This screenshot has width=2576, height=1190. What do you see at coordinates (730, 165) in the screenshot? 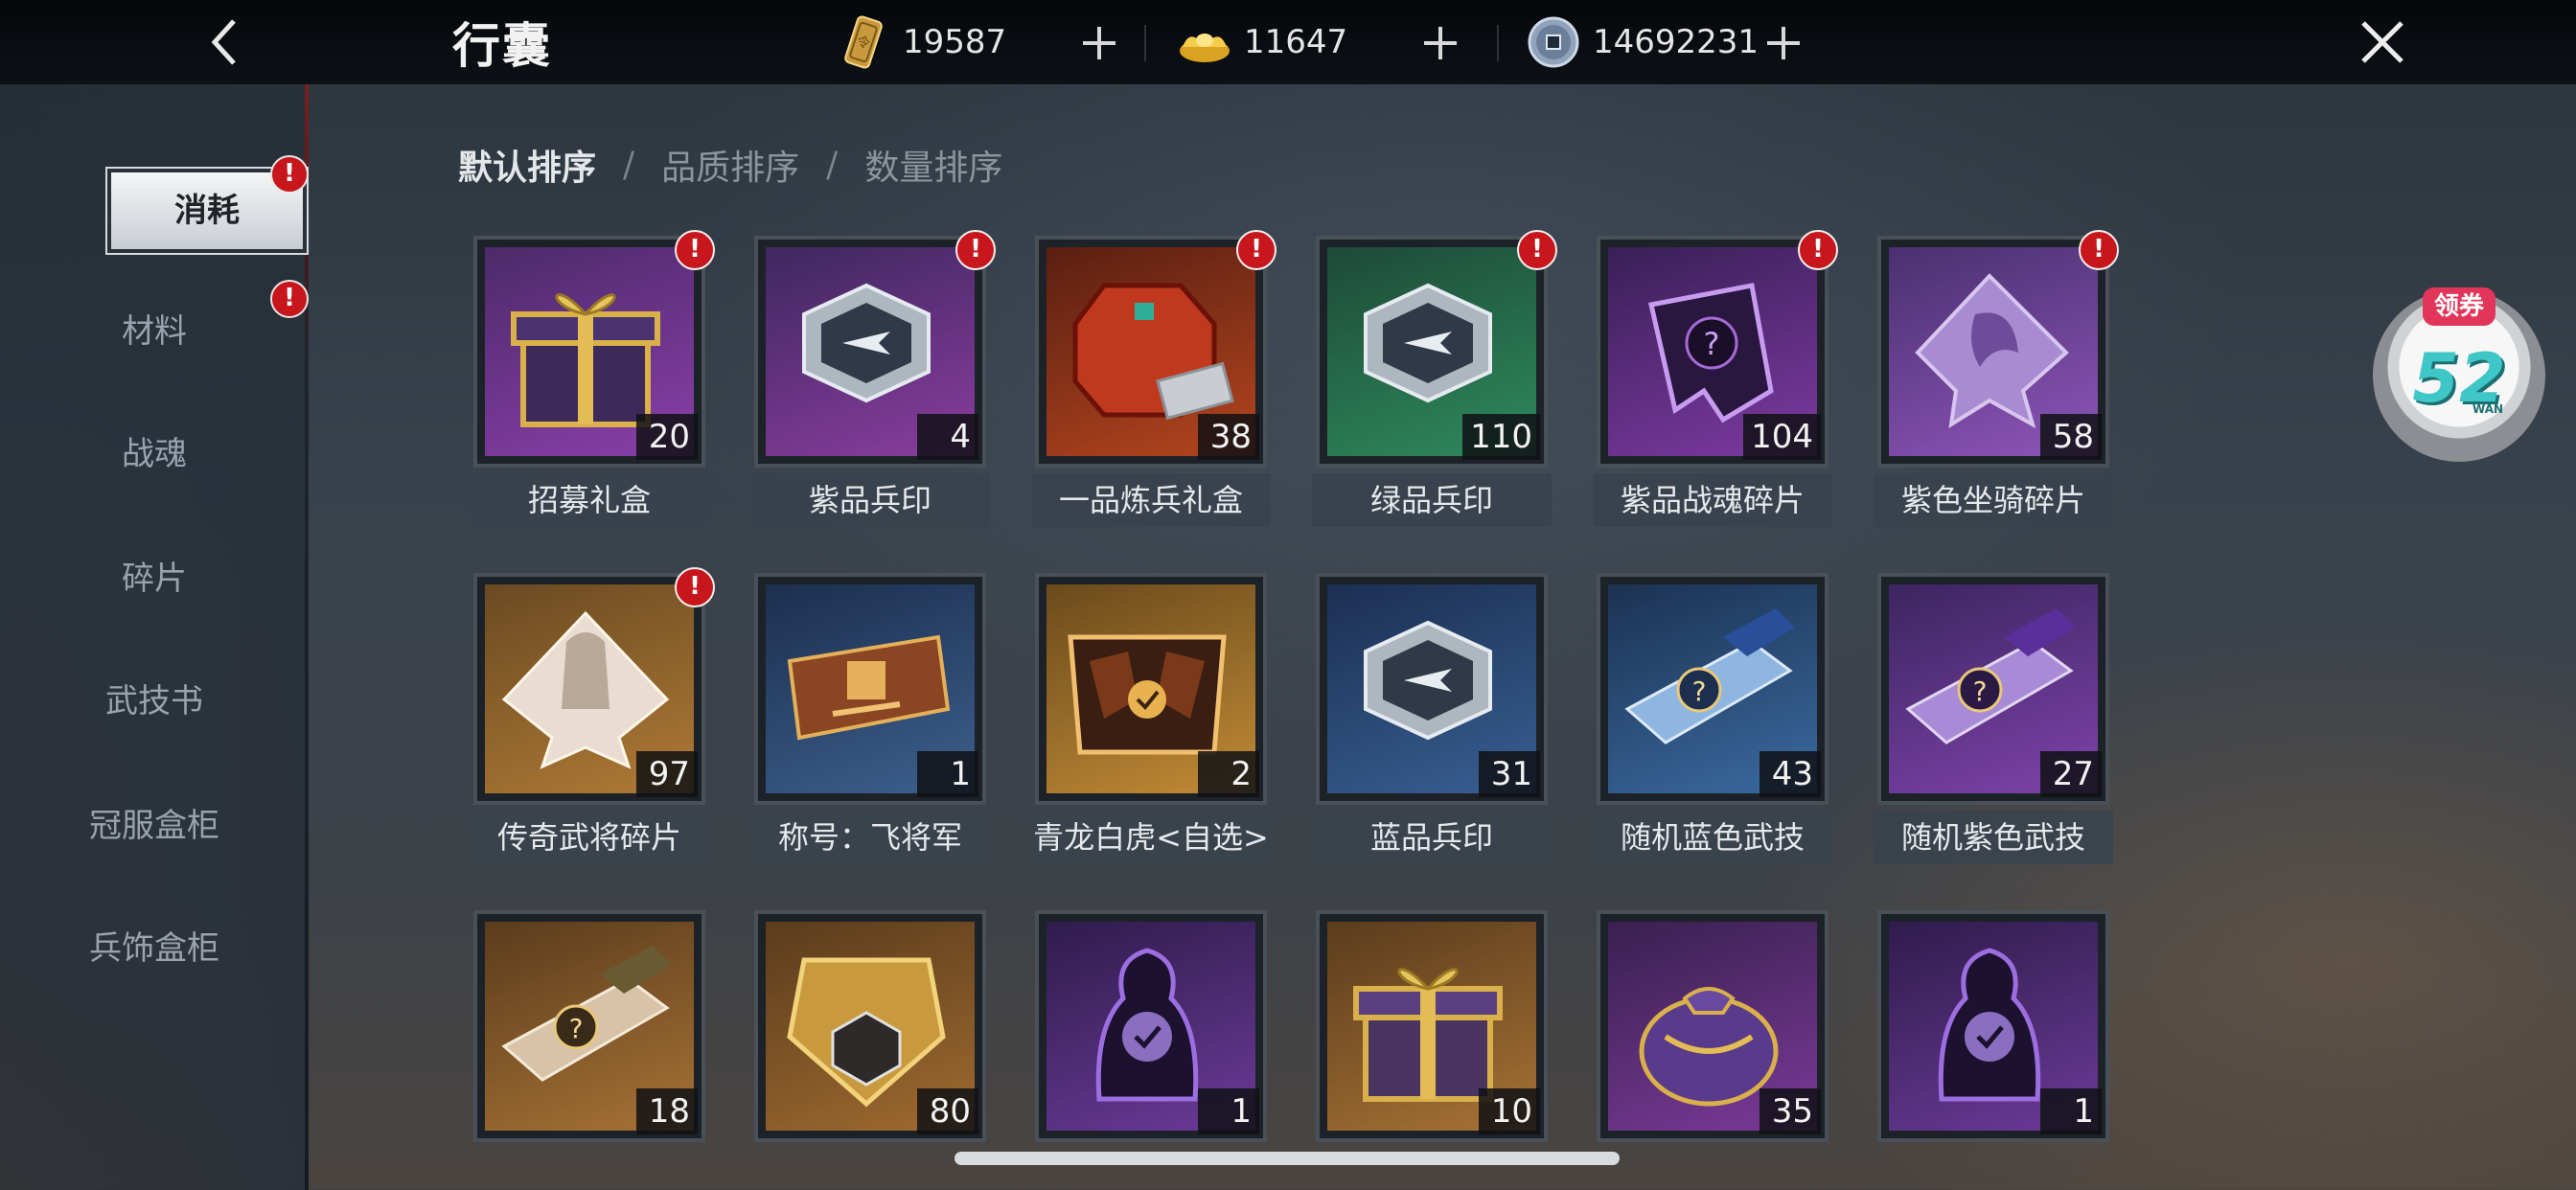
I see `sort-quality: 品质排序` at bounding box center [730, 165].